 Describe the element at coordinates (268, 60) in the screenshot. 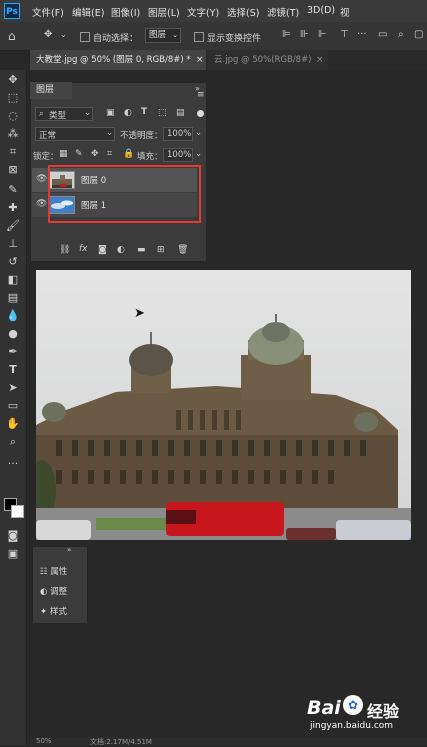

I see `tab-clouds: 云.jpg @ 50%(RGB/8#) ×` at that location.